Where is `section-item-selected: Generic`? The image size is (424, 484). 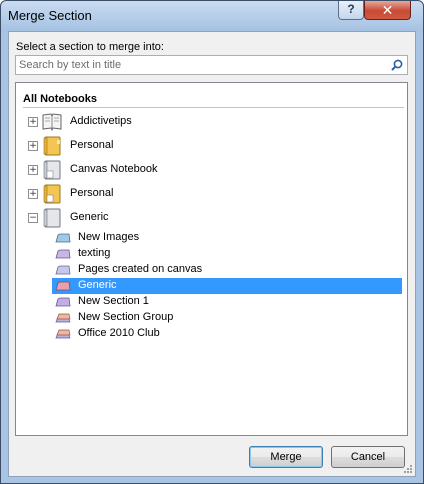
section-item-selected: Generic is located at coordinates (227, 286).